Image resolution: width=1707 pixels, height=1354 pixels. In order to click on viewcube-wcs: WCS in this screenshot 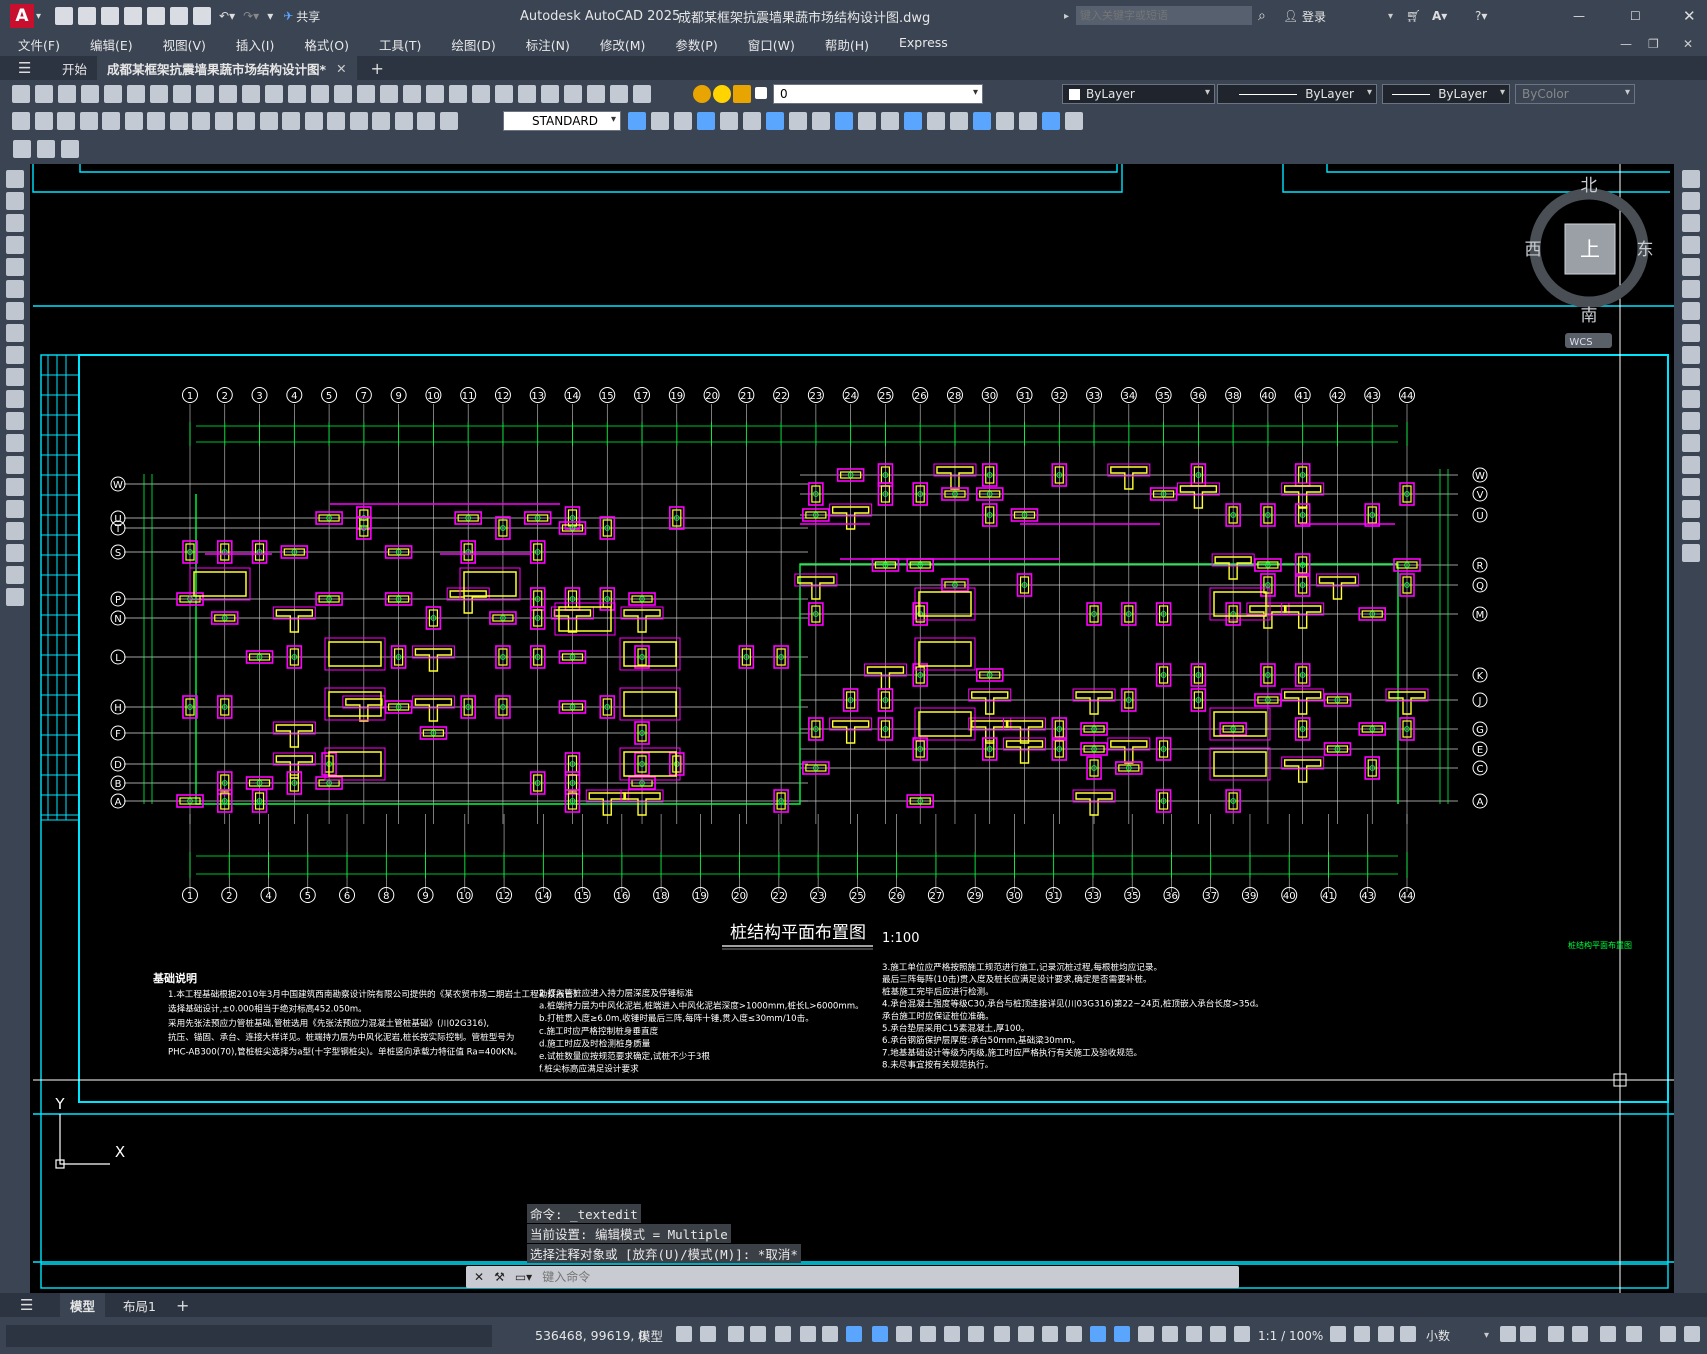, I will do `click(1580, 342)`.